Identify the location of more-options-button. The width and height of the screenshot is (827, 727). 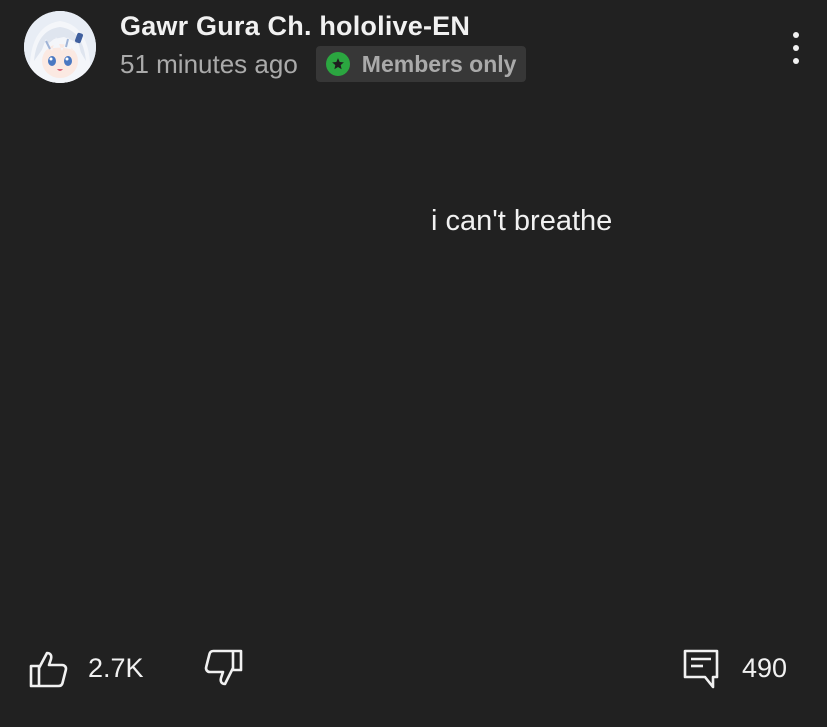
(796, 48).